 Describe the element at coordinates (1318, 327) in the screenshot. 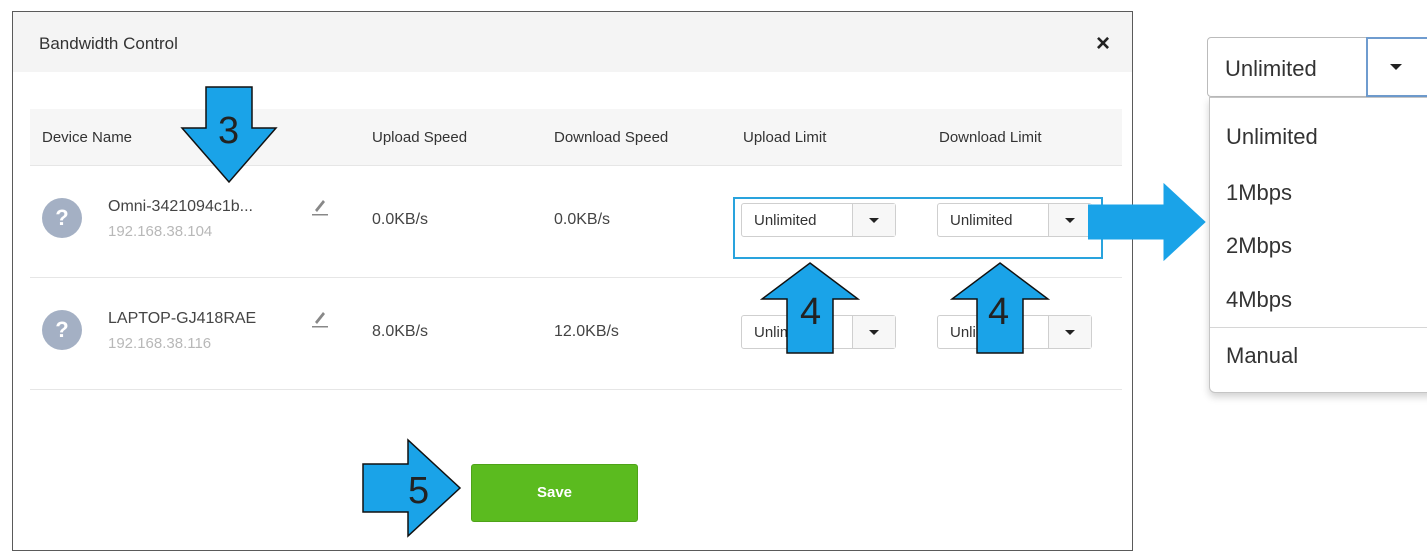

I see `menu-divider` at that location.